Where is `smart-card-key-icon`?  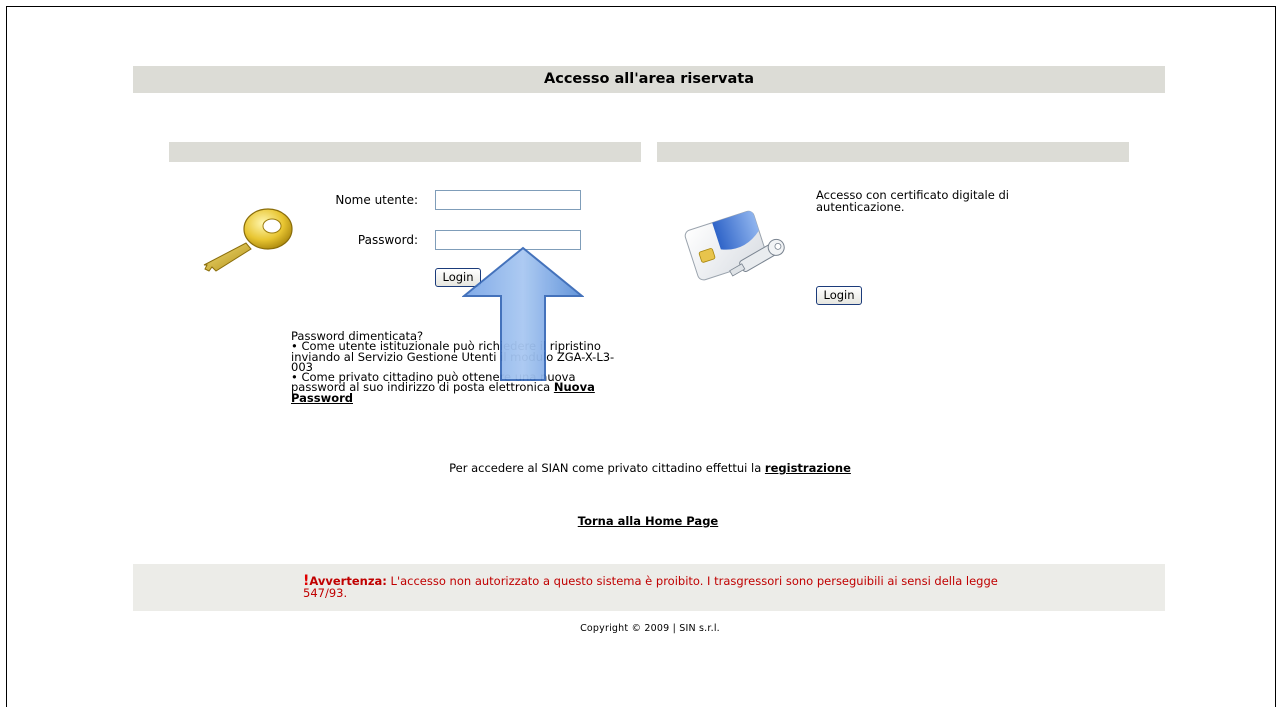 smart-card-key-icon is located at coordinates (734, 245).